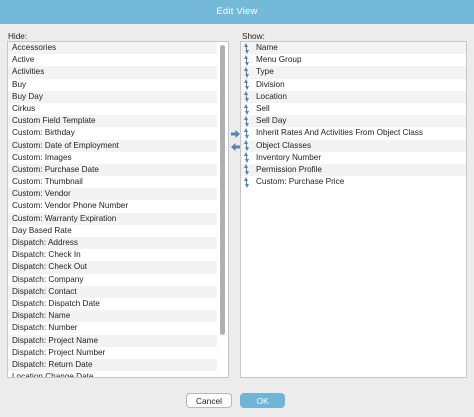  I want to click on hide-list-item: Dispatch: Return Date, so click(112, 365).